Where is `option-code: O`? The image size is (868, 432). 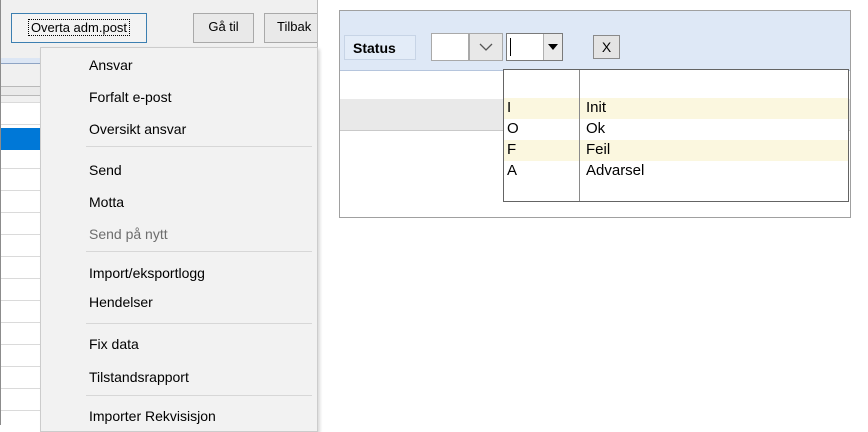 option-code: O is located at coordinates (513, 128).